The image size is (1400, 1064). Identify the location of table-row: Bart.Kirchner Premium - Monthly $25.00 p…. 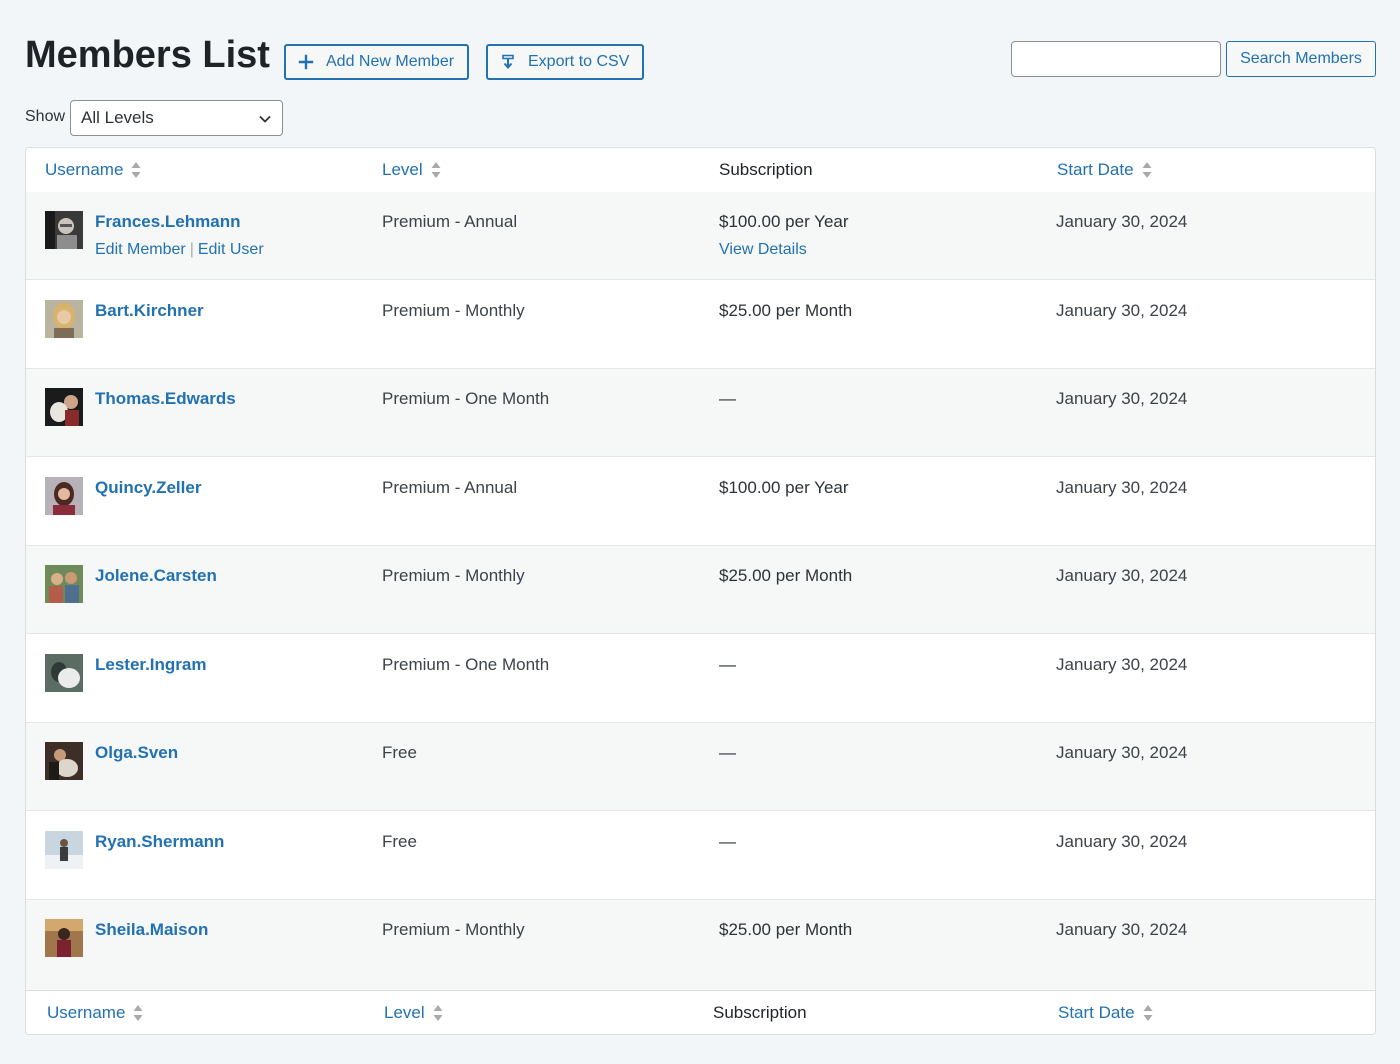
(700, 325).